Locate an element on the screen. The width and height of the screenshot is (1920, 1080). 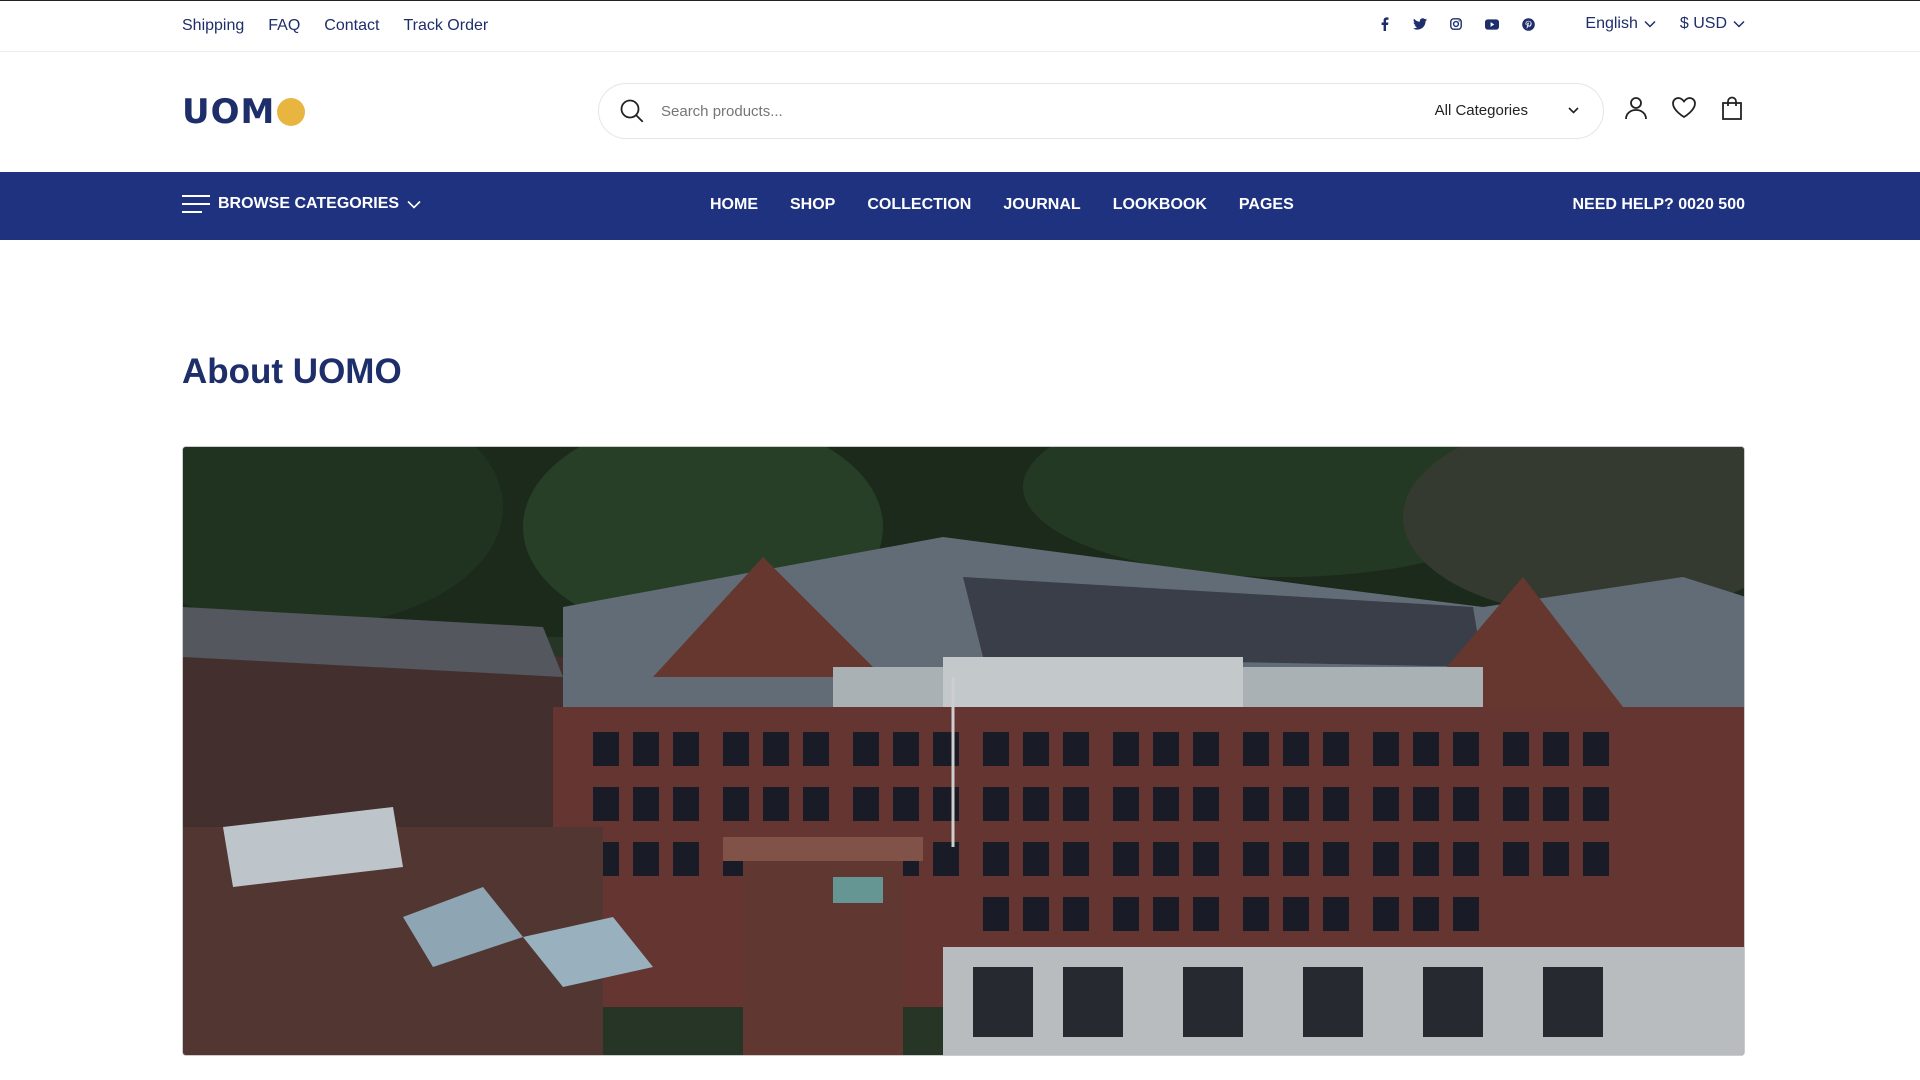
youtube-icon is located at coordinates (1492, 24).